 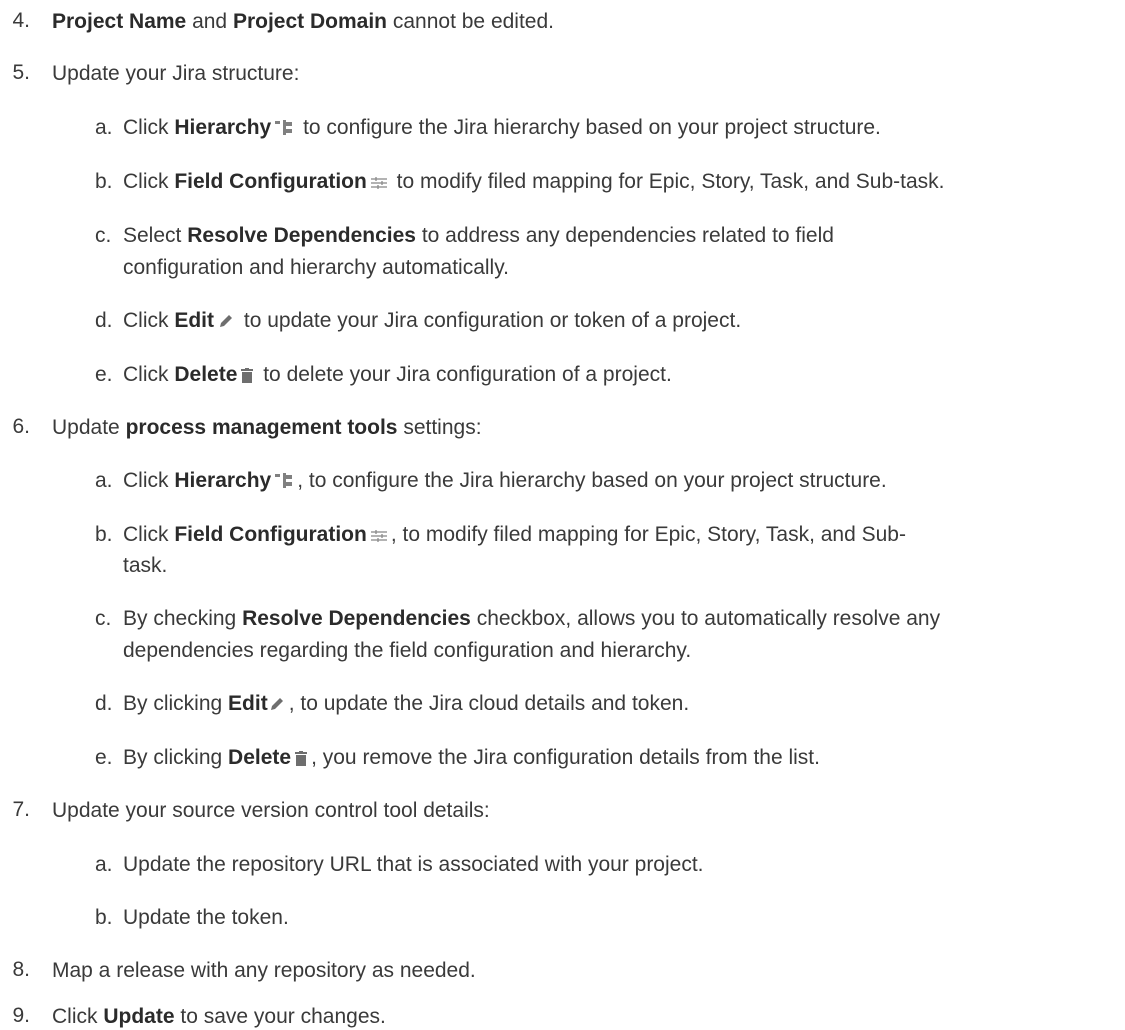 What do you see at coordinates (103, 618) in the screenshot?
I see `step-6c-label: c.` at bounding box center [103, 618].